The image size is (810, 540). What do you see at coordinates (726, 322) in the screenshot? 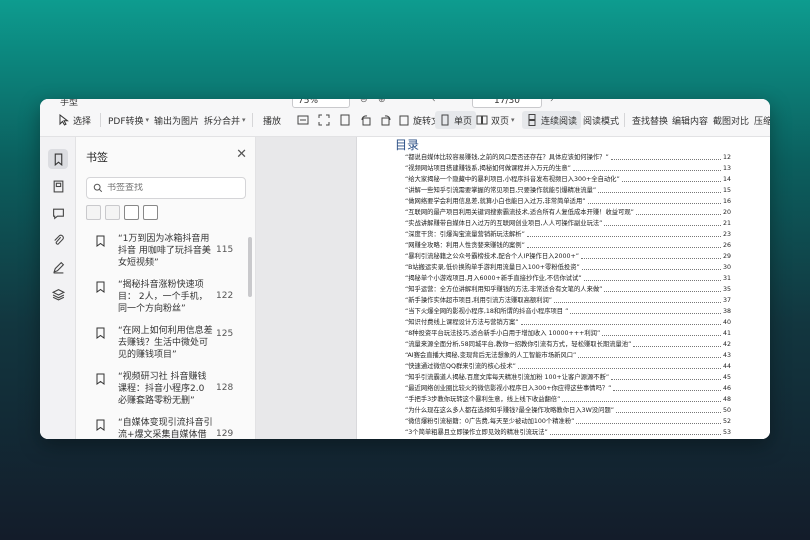
I see `toc-row-page: 40` at bounding box center [726, 322].